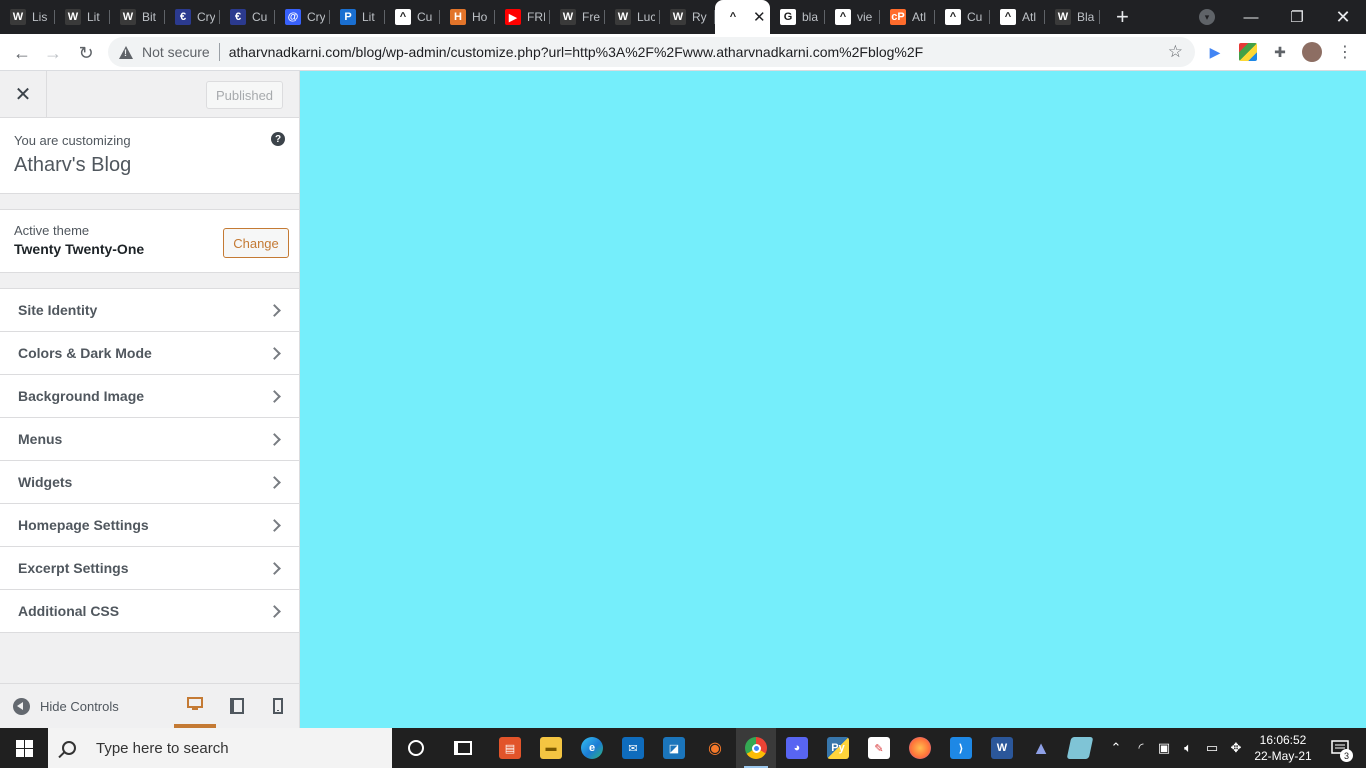  What do you see at coordinates (149, 94) in the screenshot?
I see `customizer-header: ✕ Published` at bounding box center [149, 94].